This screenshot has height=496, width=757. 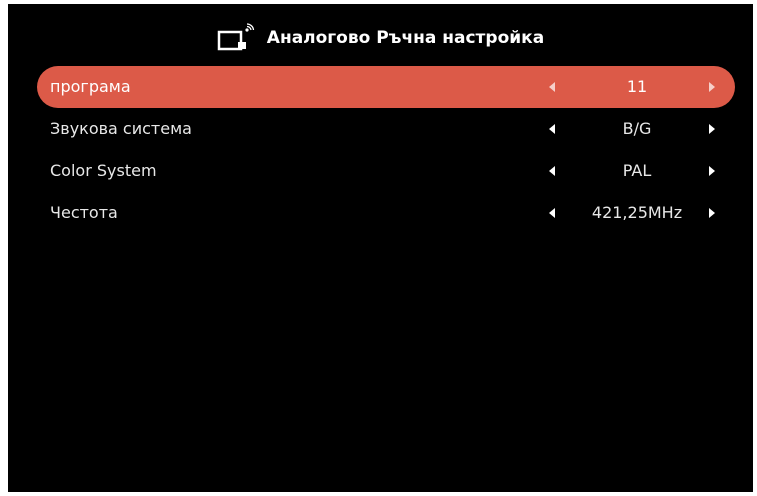 I want to click on menu-item-label: програма, so click(x=90, y=86).